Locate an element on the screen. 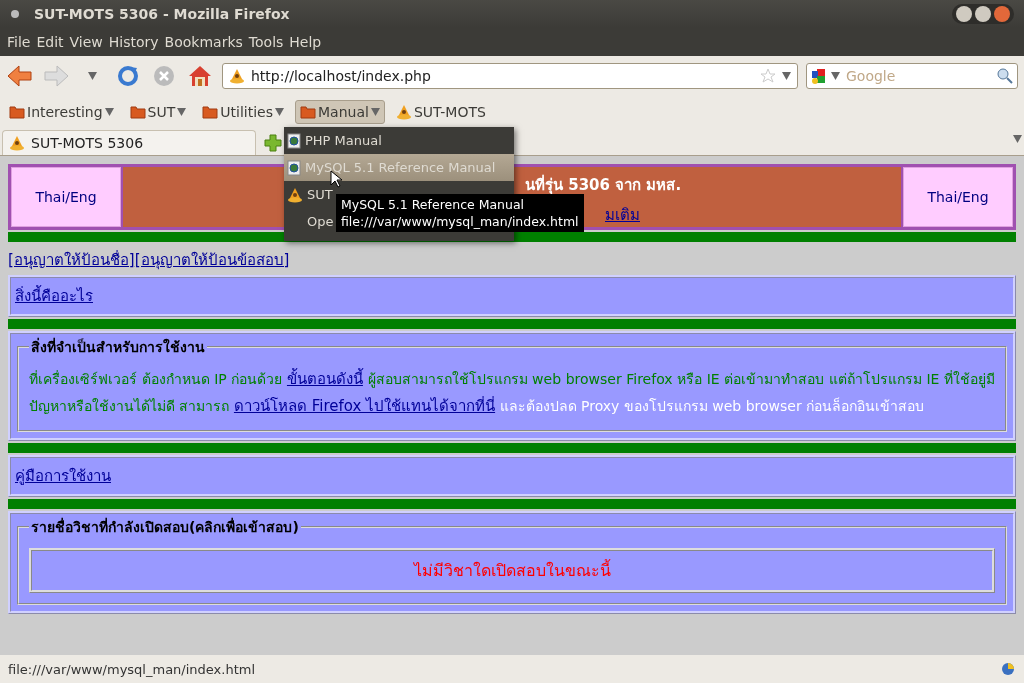 The width and height of the screenshot is (1024, 683). tooltip-line: MySQL 5.1 Reference Manual is located at coordinates (433, 204).